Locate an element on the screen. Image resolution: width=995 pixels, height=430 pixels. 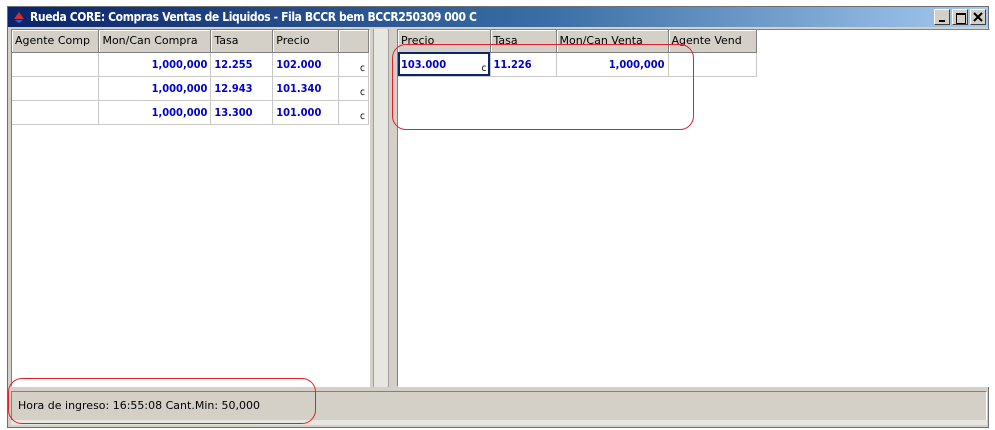
table-row: 1,000,000 13.300 101.000 c is located at coordinates (190, 112).